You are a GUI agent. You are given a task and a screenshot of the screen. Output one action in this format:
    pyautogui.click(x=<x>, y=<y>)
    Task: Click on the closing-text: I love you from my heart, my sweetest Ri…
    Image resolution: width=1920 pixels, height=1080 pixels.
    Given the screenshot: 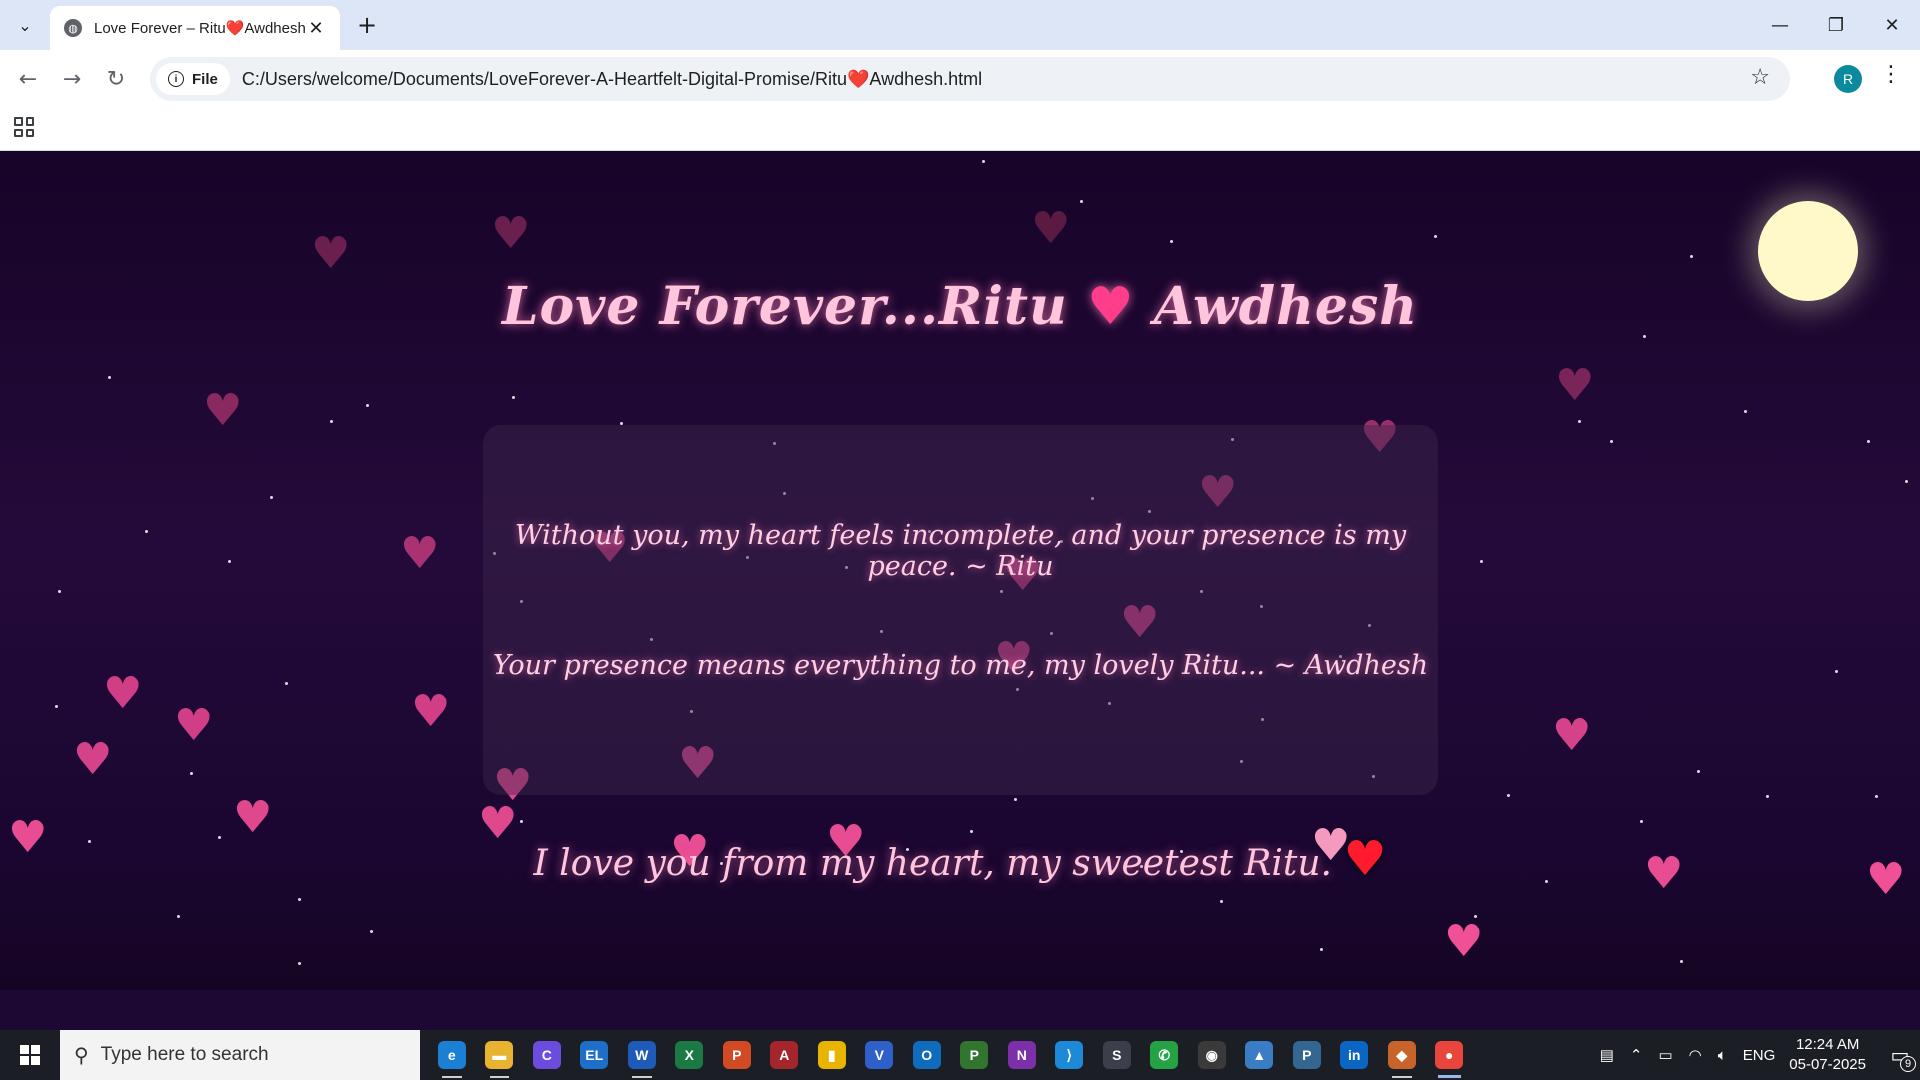 What is the action you would take?
    pyautogui.click(x=933, y=863)
    